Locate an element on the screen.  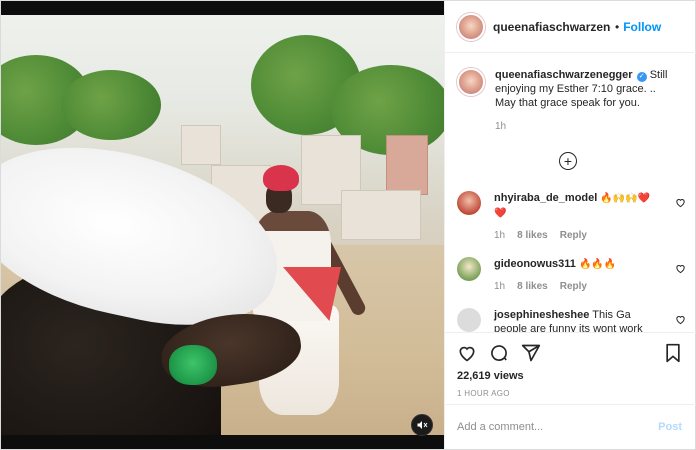
like-heart-icon is located at coordinates (467, 353).